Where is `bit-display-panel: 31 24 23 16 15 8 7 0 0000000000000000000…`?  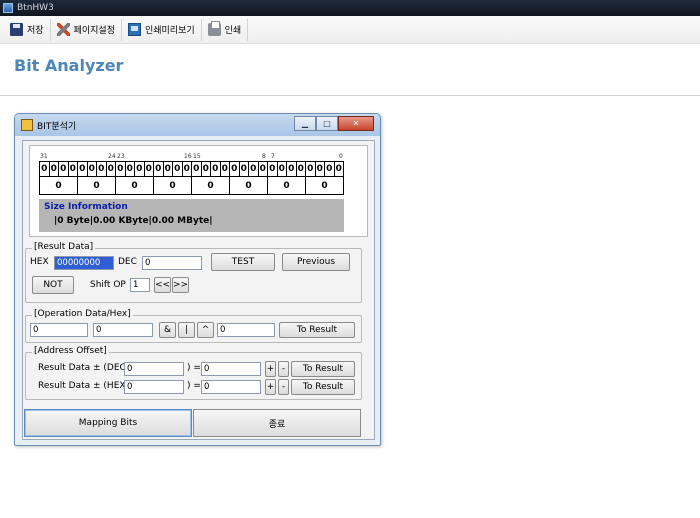 bit-display-panel: 31 24 23 16 15 8 7 0 0000000000000000000… is located at coordinates (198, 191).